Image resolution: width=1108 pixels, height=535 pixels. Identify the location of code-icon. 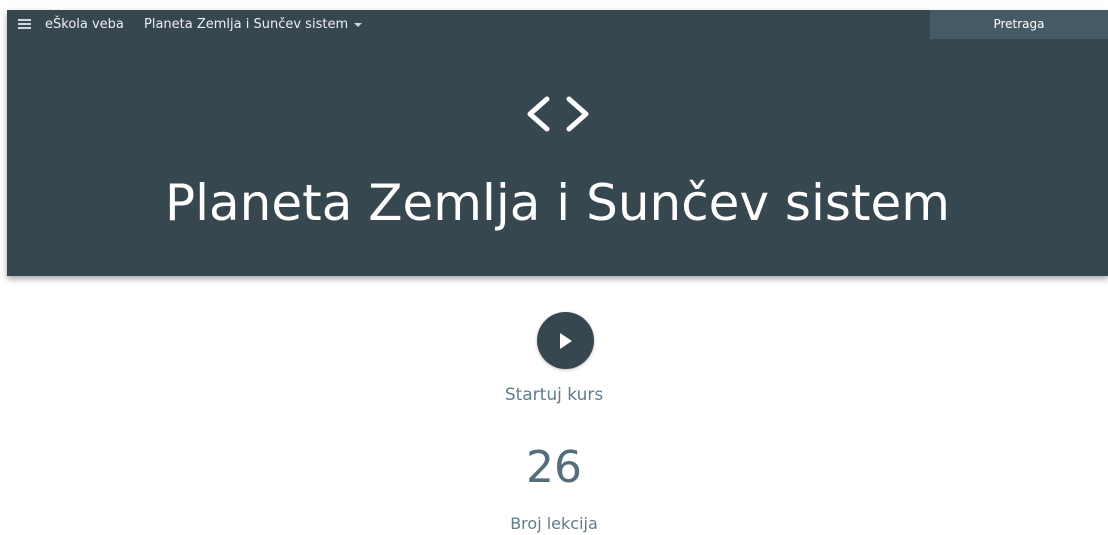
(557, 117).